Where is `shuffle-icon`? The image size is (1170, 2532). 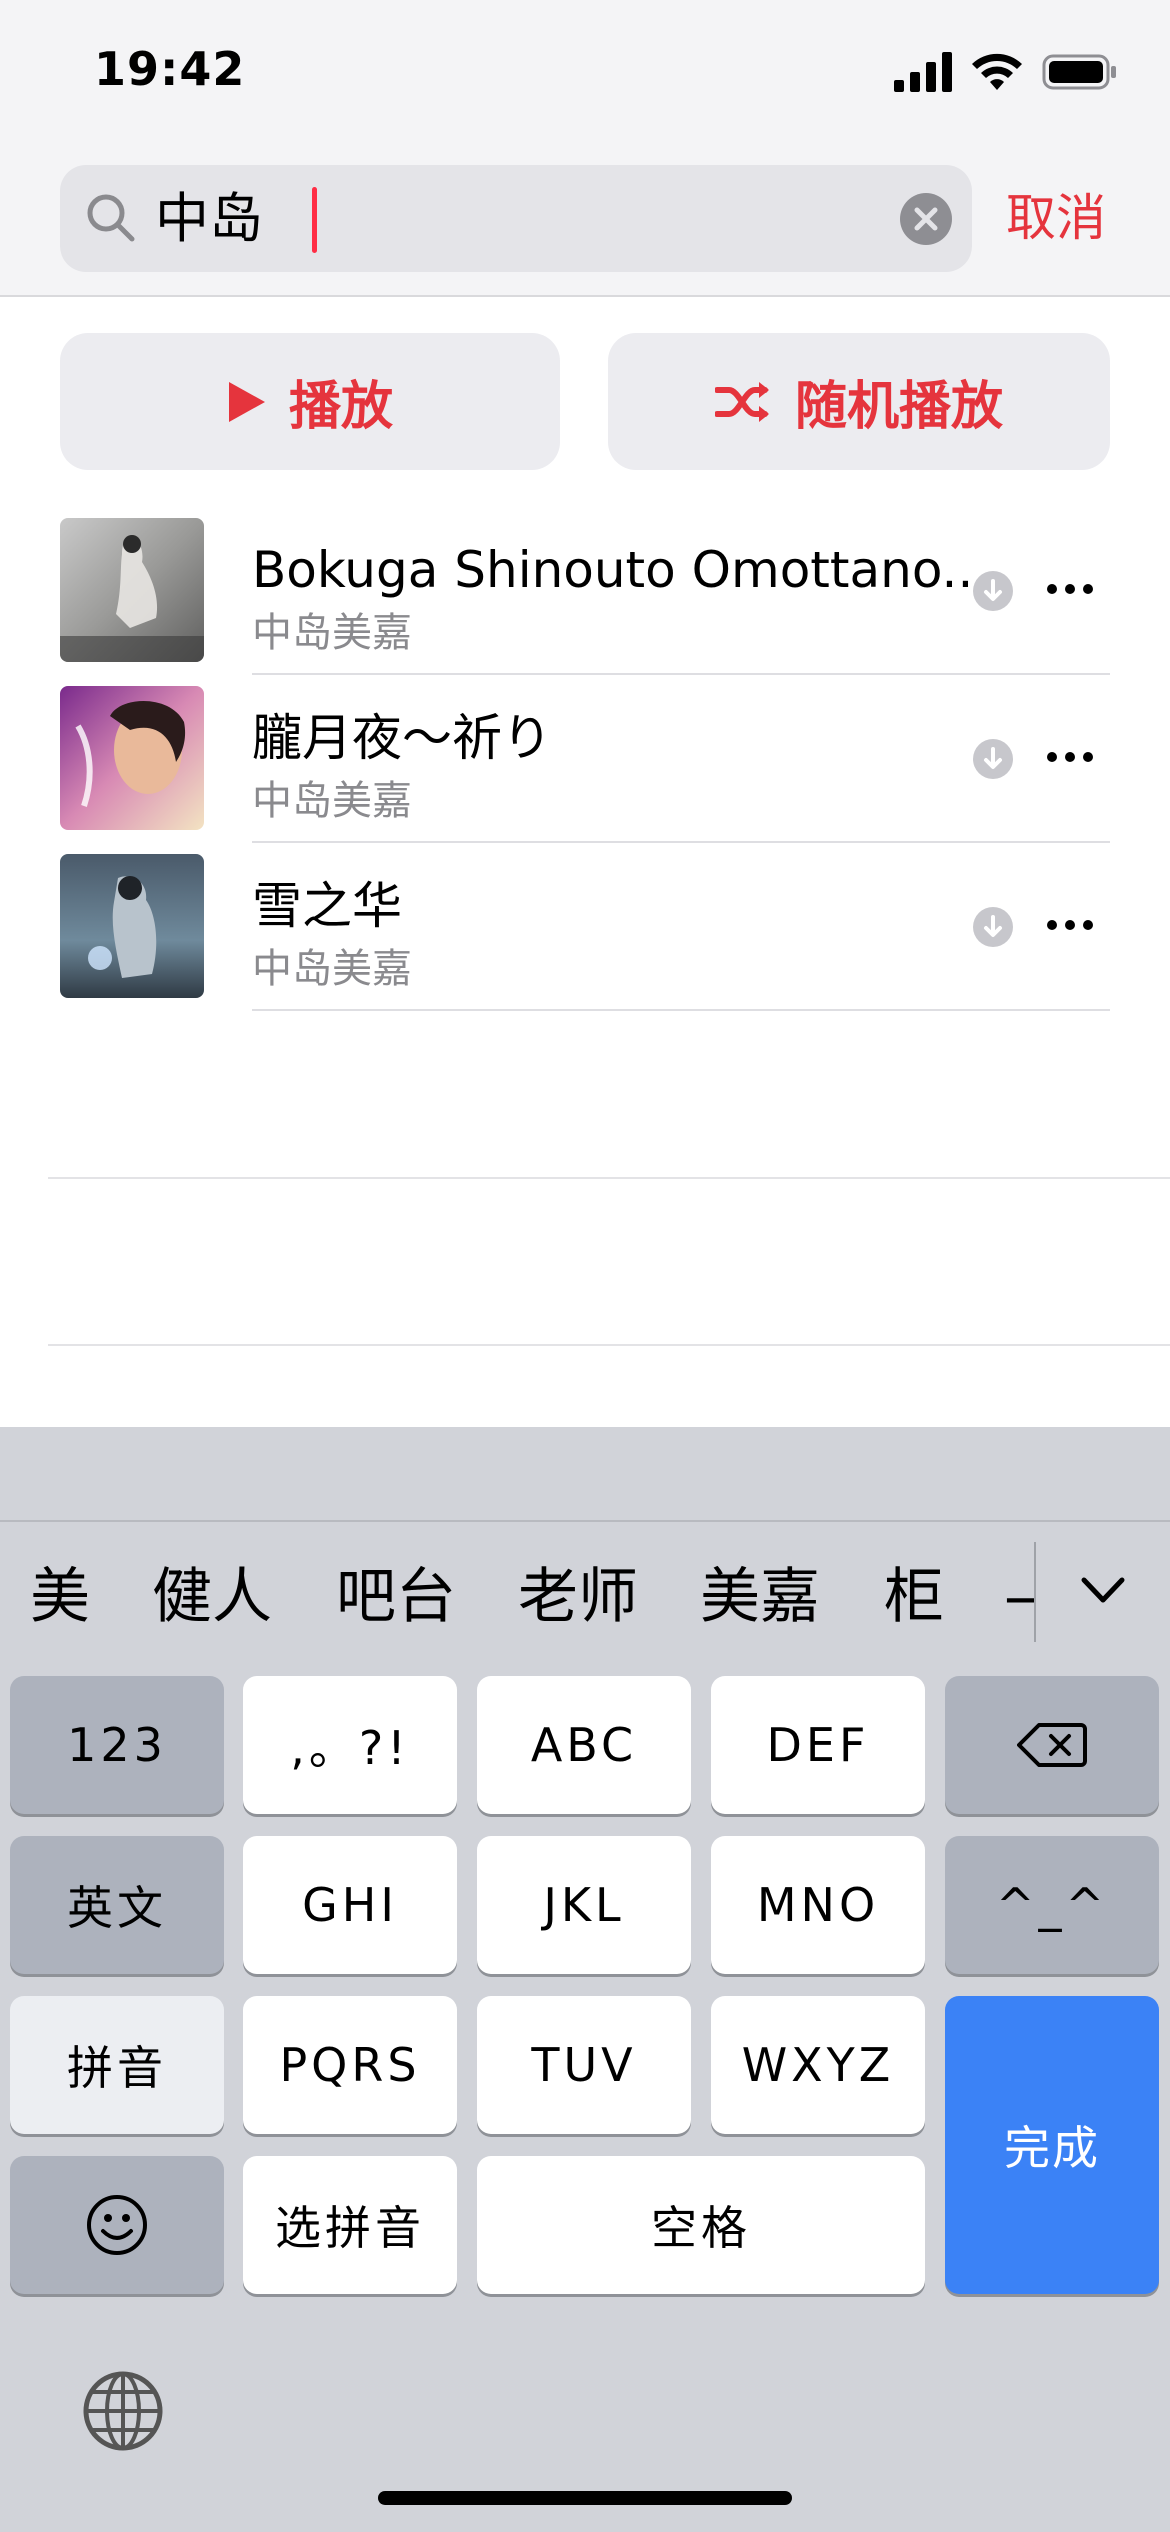 shuffle-icon is located at coordinates (741, 401).